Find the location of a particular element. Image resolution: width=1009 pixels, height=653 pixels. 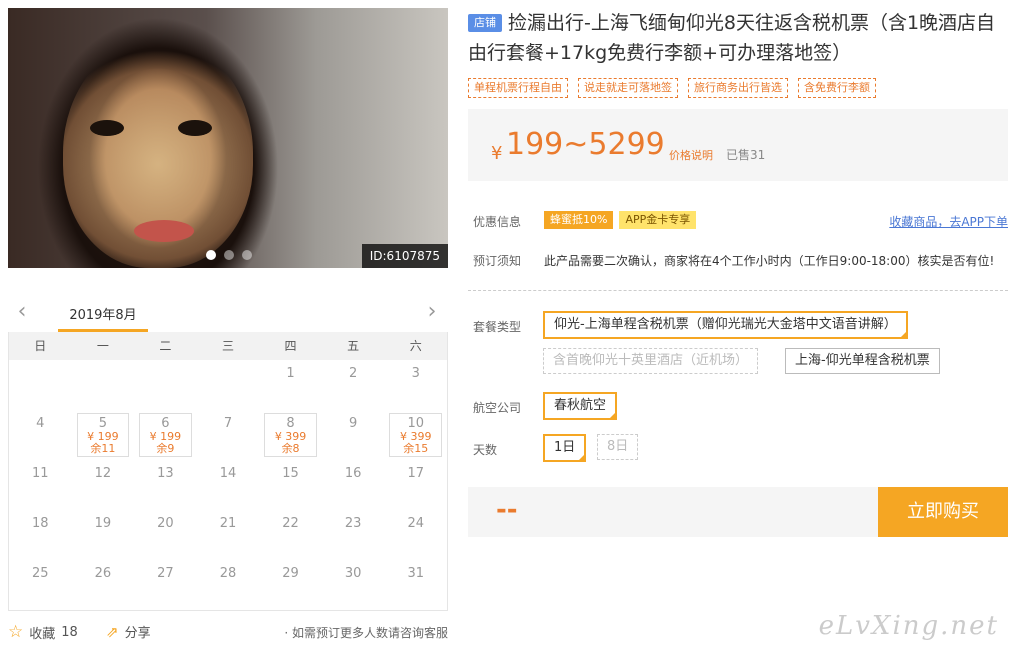

calendar-day: 19 is located at coordinates (103, 535).